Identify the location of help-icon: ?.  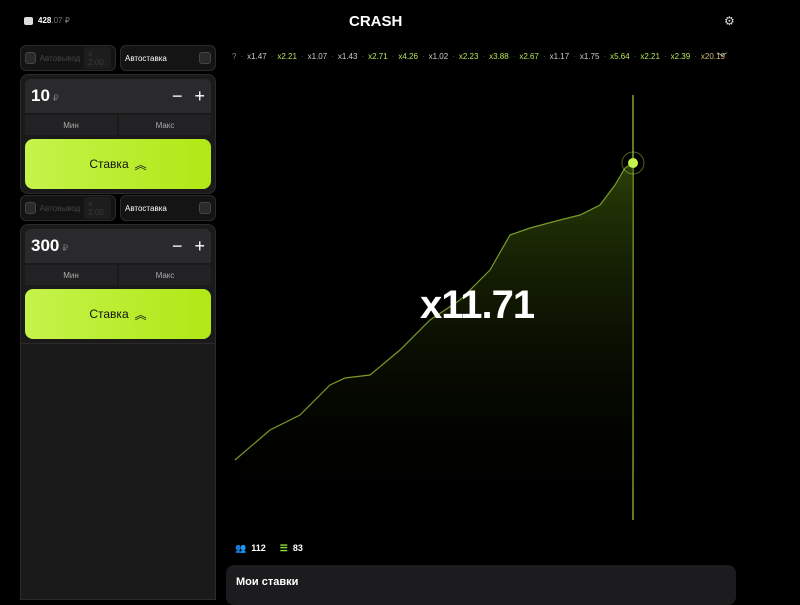
(234, 56).